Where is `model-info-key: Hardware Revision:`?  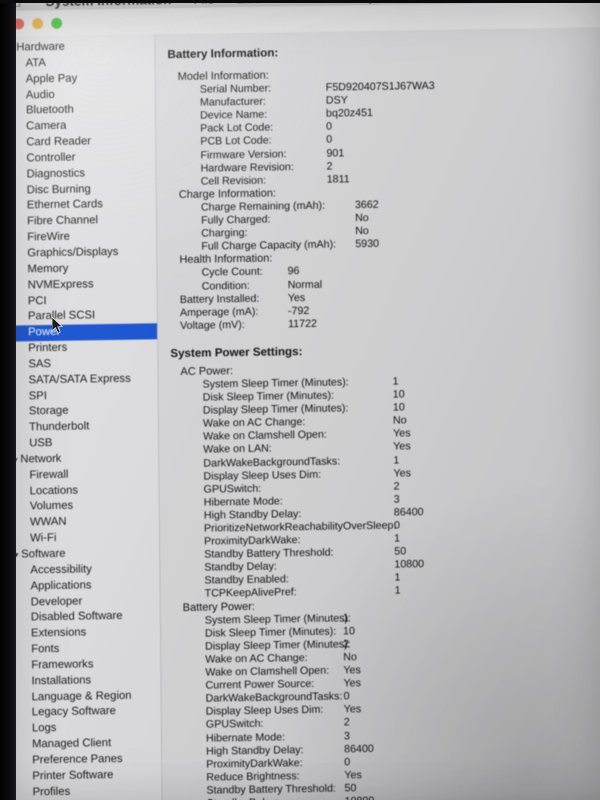 model-info-key: Hardware Revision: is located at coordinates (247, 167).